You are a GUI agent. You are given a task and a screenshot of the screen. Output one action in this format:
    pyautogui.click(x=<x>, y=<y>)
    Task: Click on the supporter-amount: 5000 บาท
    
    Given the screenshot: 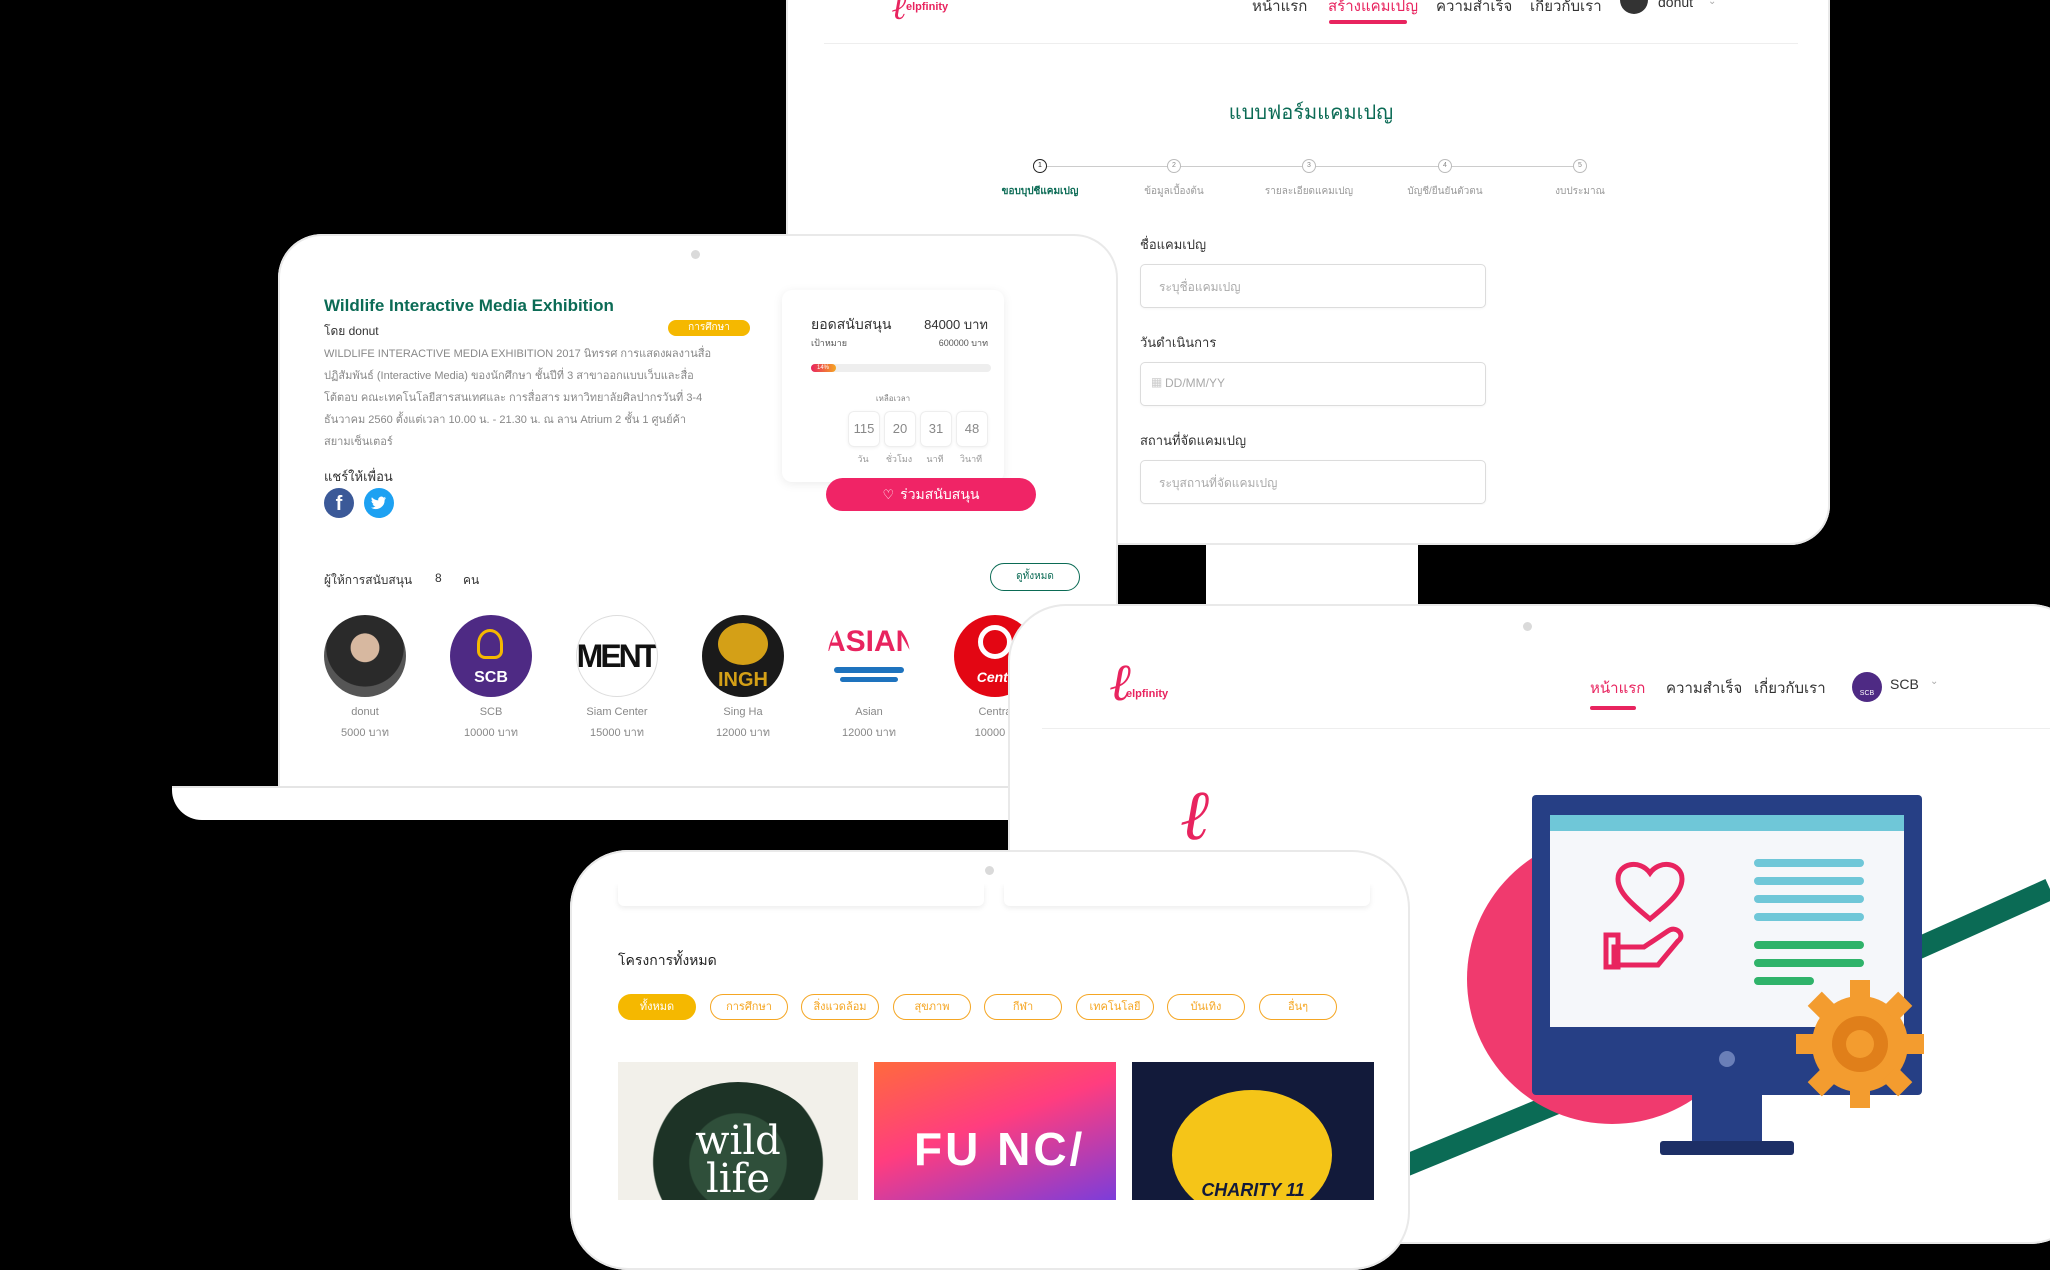 What is the action you would take?
    pyautogui.click(x=365, y=733)
    